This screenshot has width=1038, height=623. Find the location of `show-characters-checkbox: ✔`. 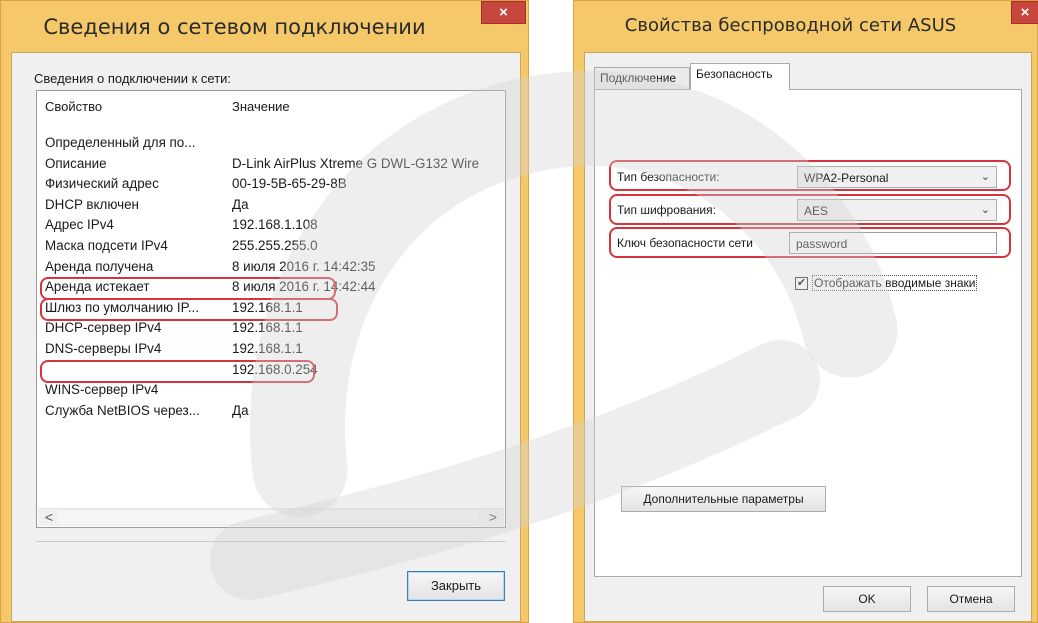

show-characters-checkbox: ✔ is located at coordinates (801, 283).